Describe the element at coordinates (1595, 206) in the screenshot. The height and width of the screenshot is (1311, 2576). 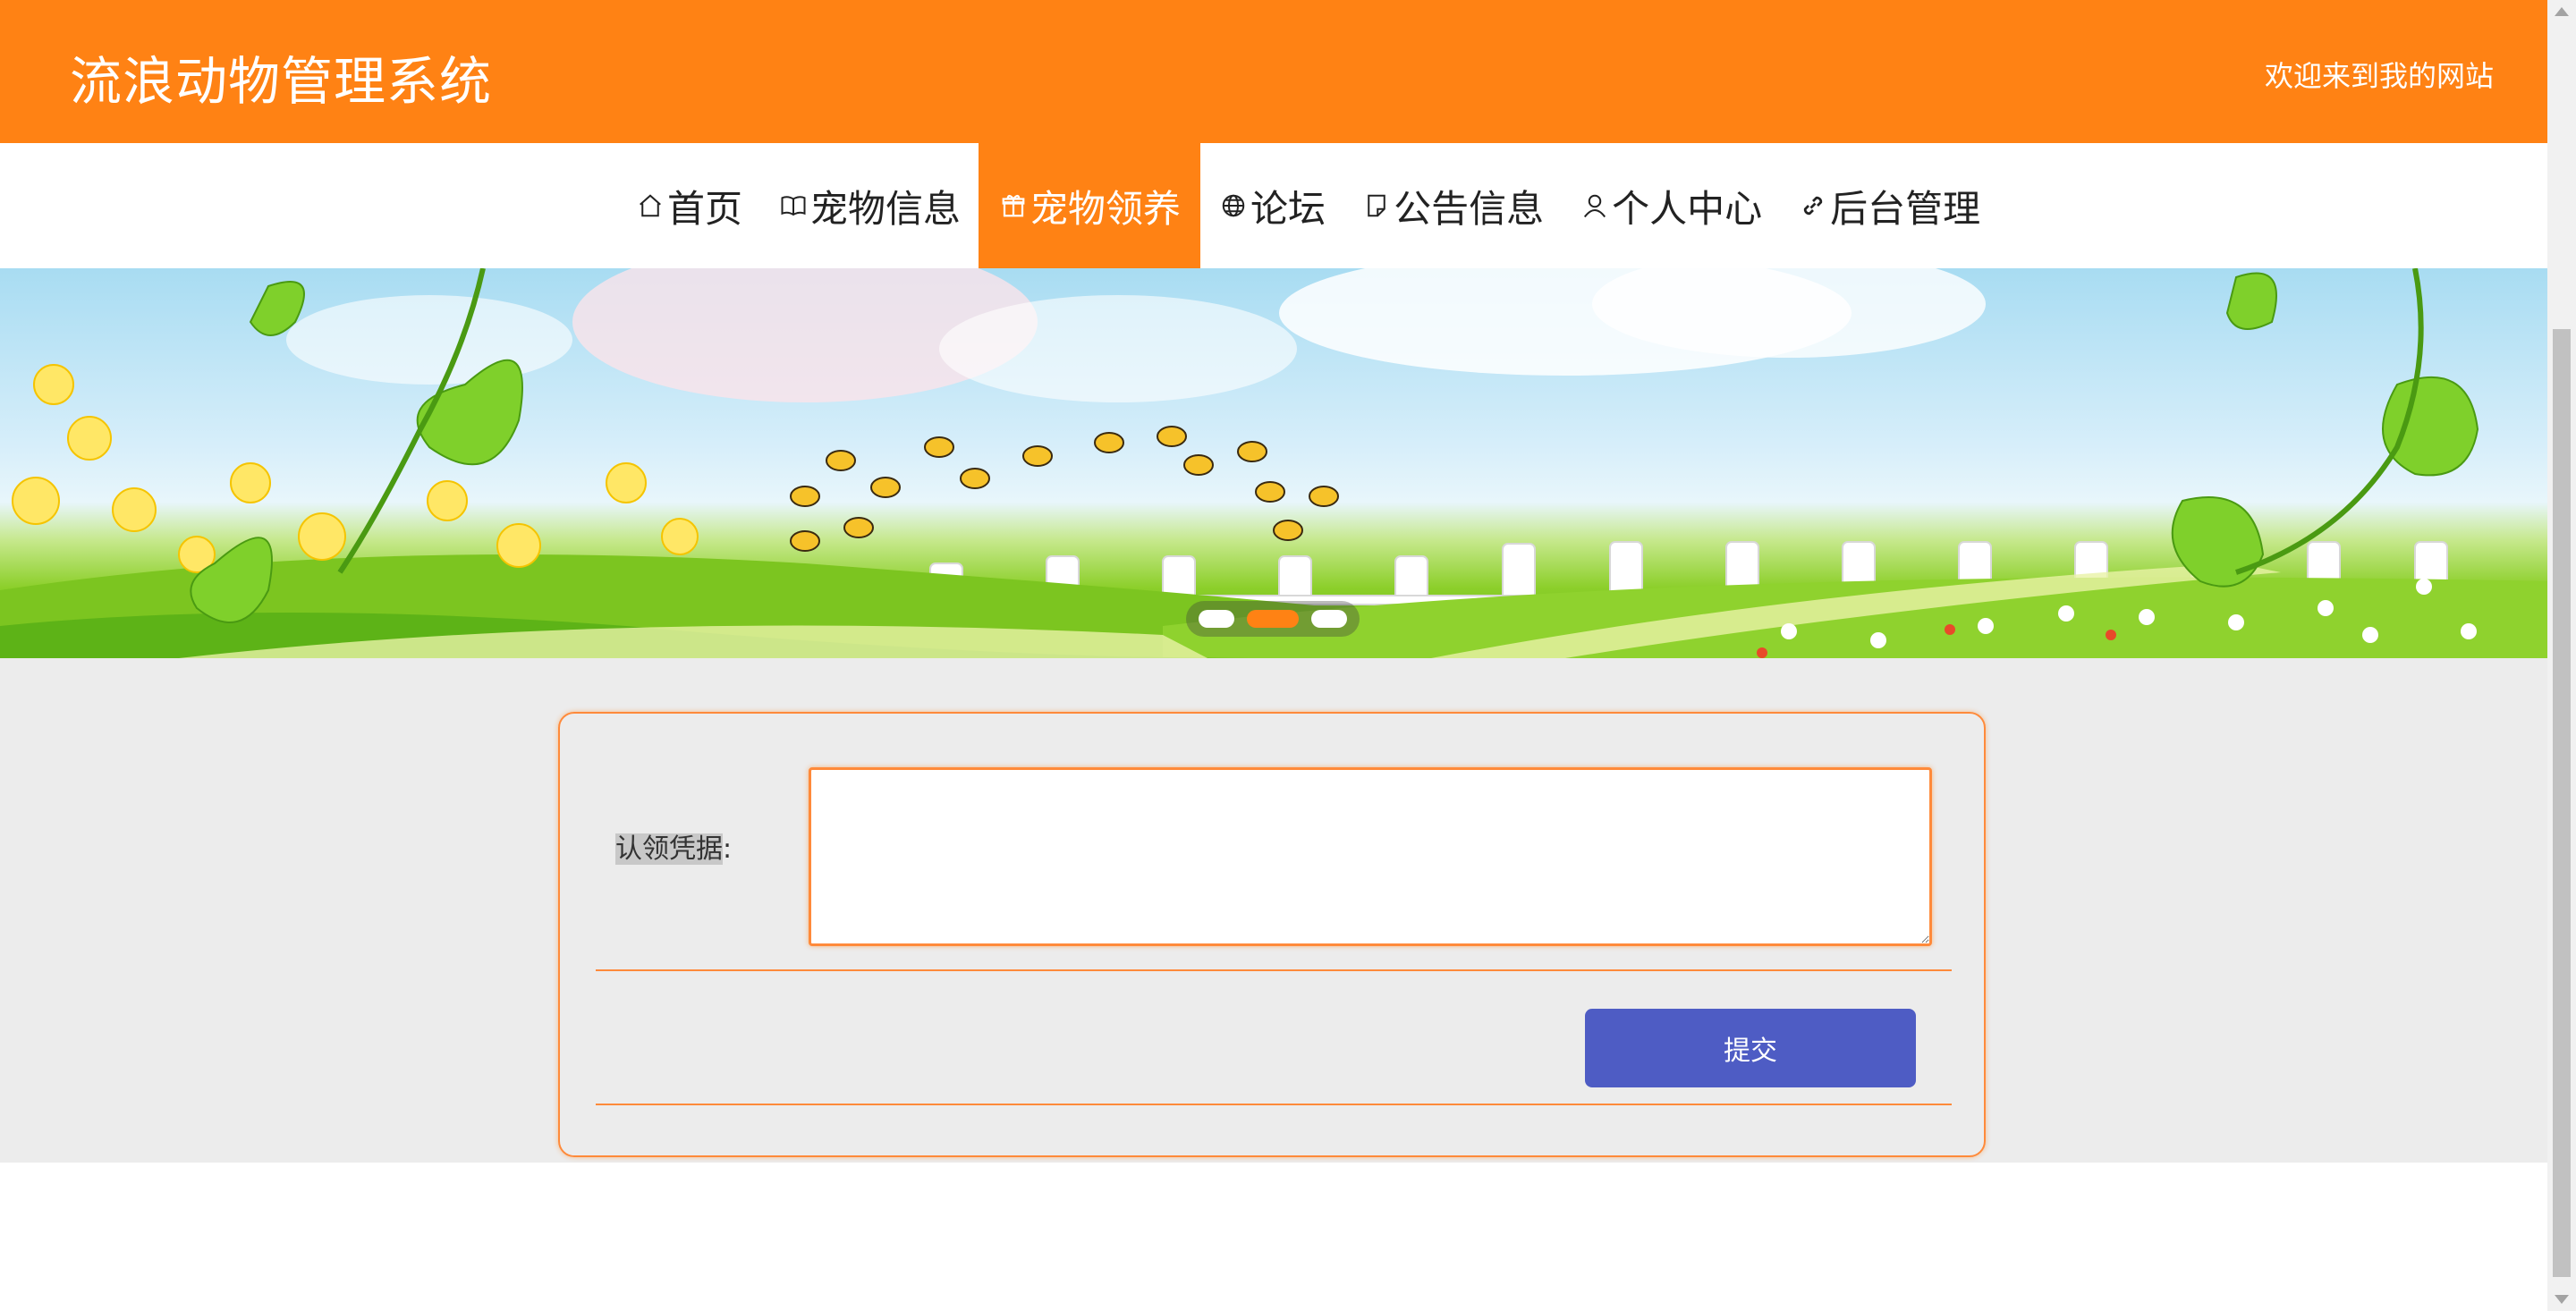
I see `user-icon` at that location.